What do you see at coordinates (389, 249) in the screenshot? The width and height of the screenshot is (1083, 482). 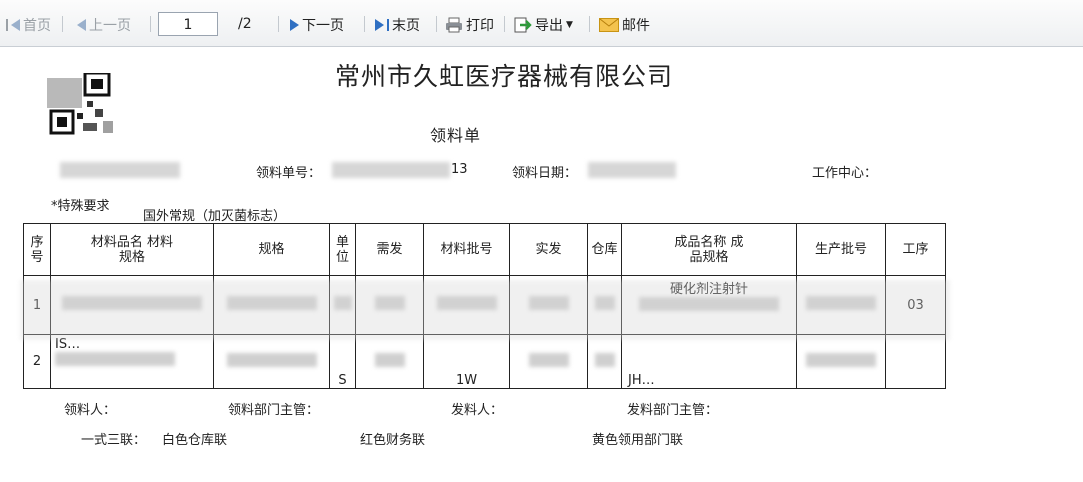 I see `col-header-required-qty: 需发` at bounding box center [389, 249].